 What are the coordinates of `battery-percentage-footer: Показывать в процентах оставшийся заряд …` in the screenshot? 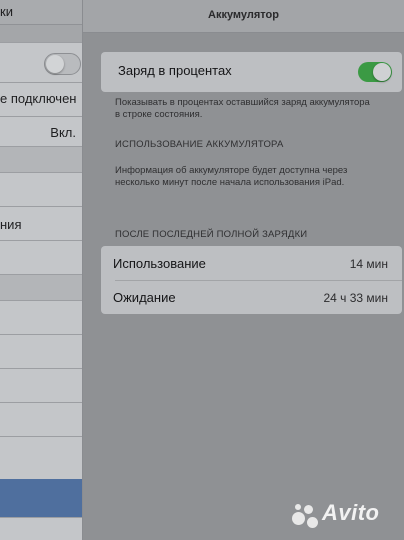 It's located at (242, 108).